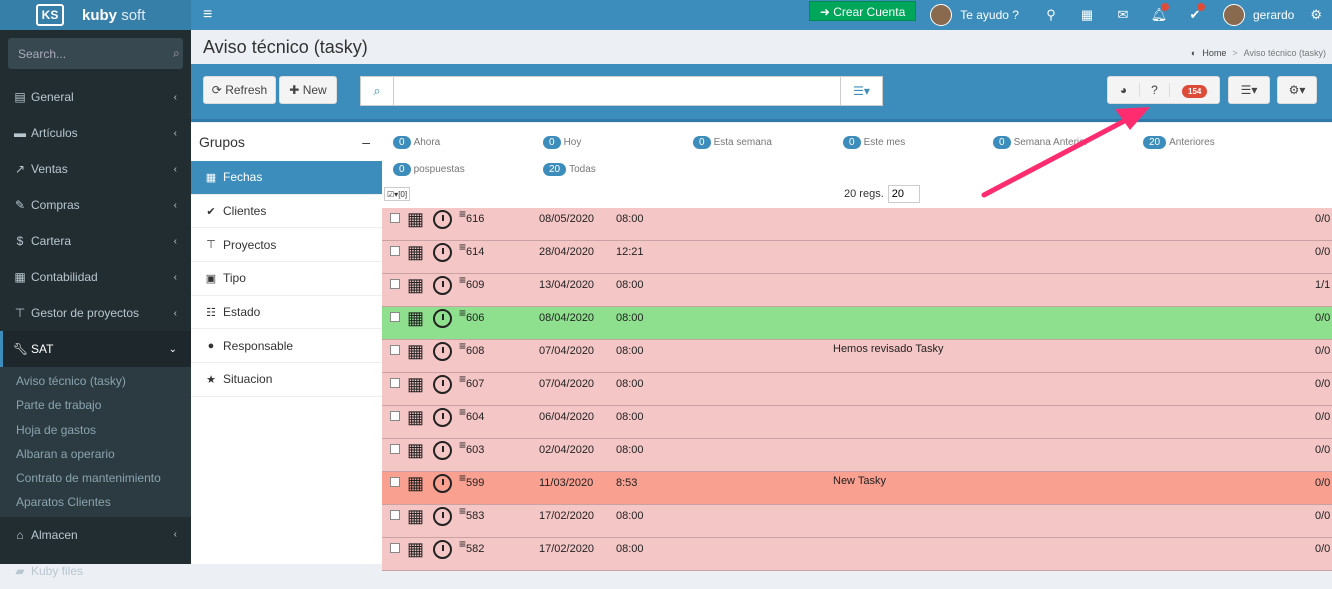 The width and height of the screenshot is (1332, 589). What do you see at coordinates (366, 142) in the screenshot?
I see `collapse-button: –` at bounding box center [366, 142].